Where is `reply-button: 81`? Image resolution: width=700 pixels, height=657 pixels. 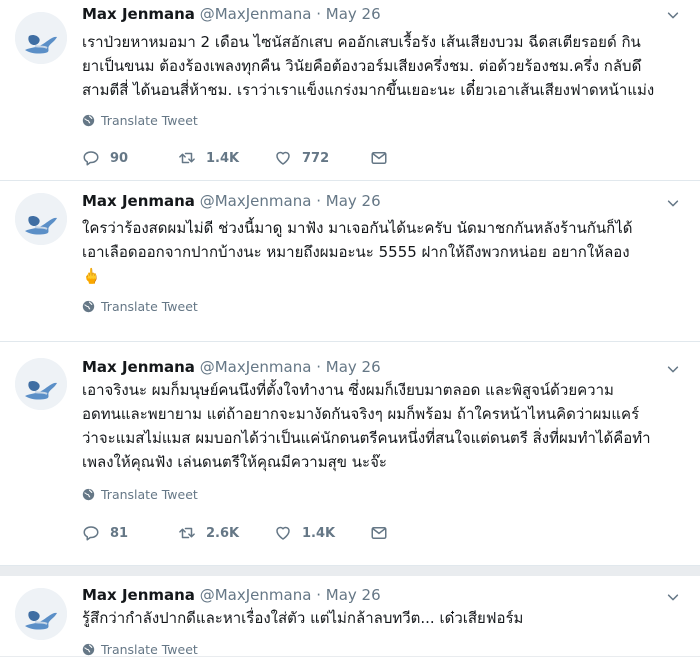 reply-button: 81 is located at coordinates (130, 533).